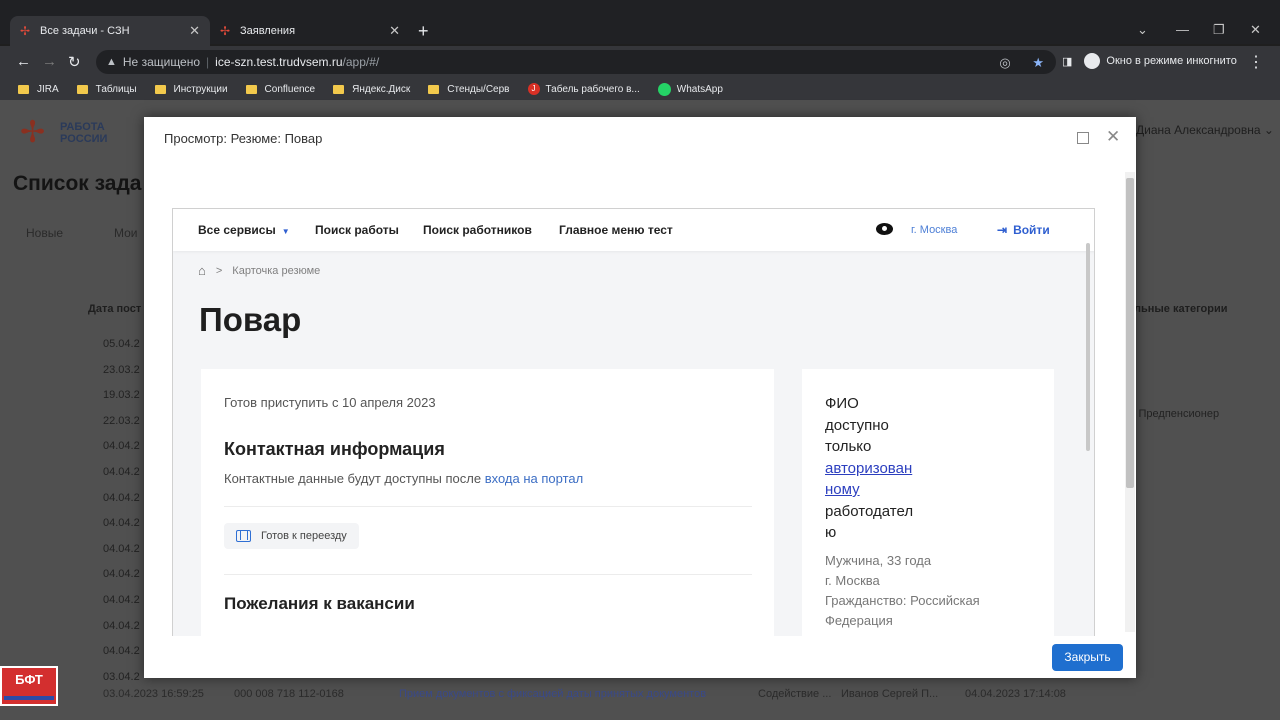  Describe the element at coordinates (23, 61) in the screenshot. I see `back-arrow-icon: ←` at that location.